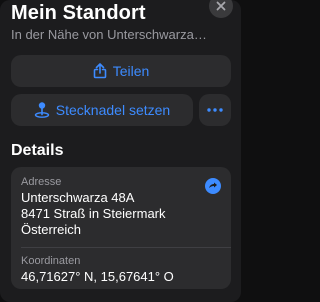  Describe the element at coordinates (51, 229) in the screenshot. I see `address-line-country: Österreich` at that location.